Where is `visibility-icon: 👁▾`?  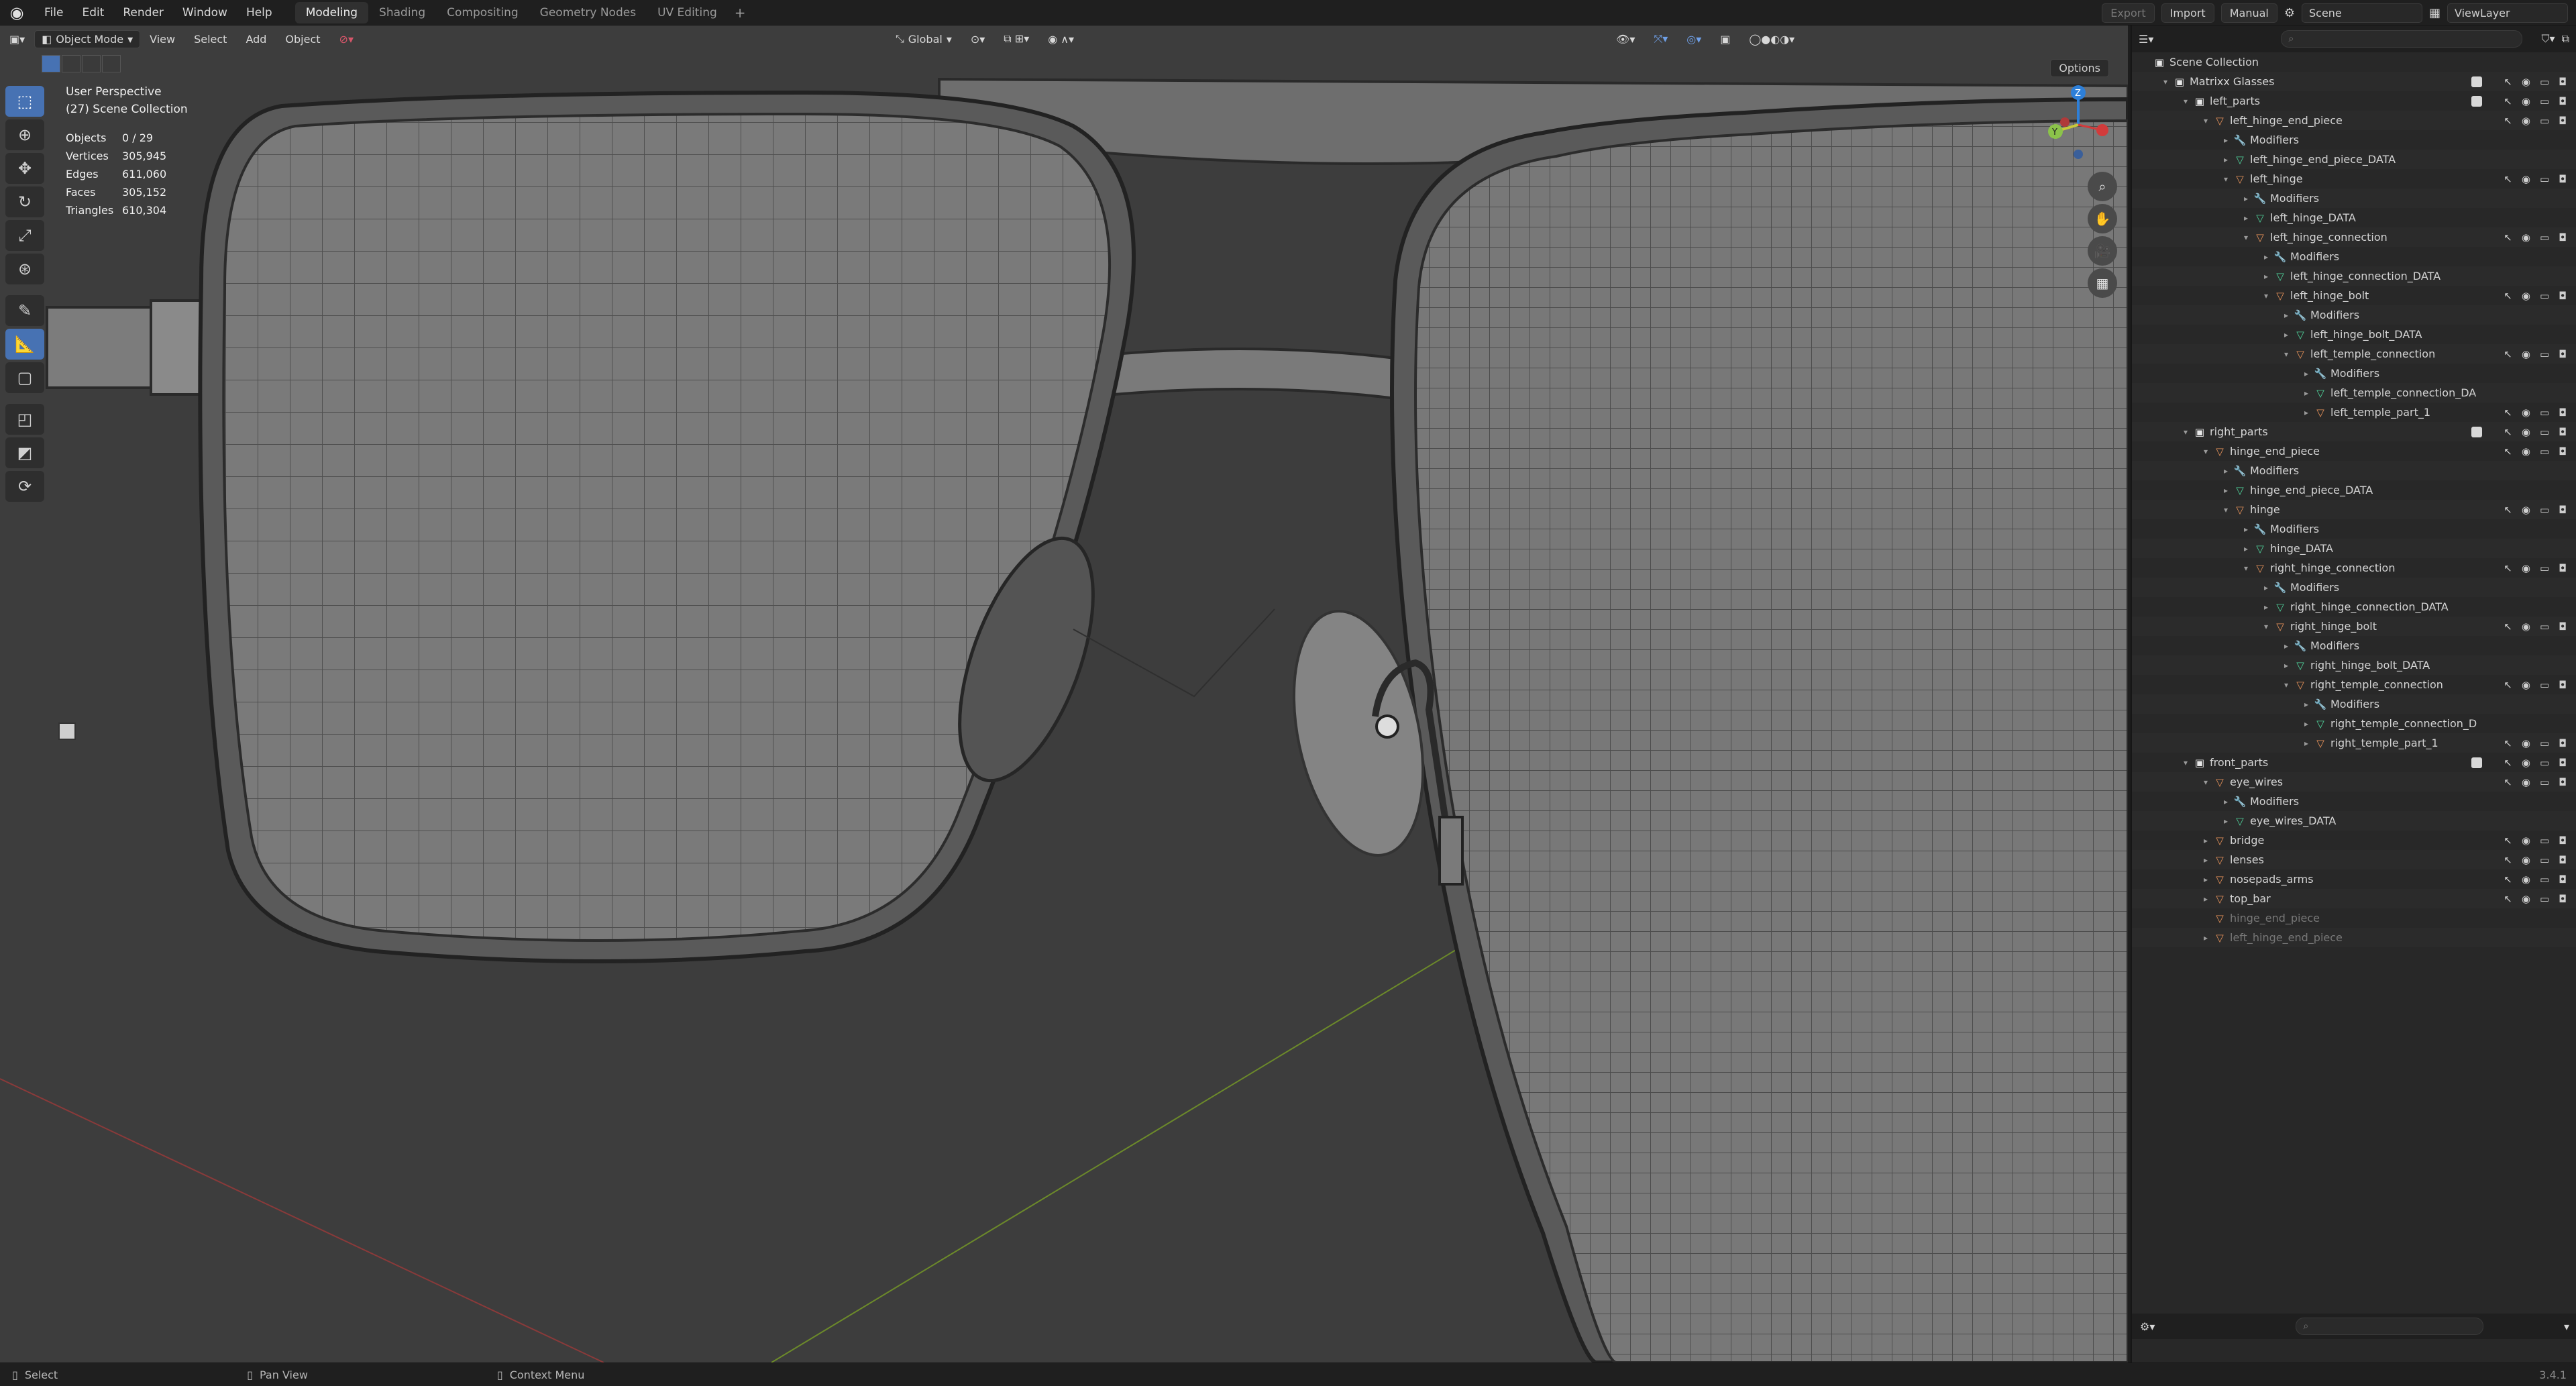
visibility-icon: 👁▾ is located at coordinates (1625, 39).